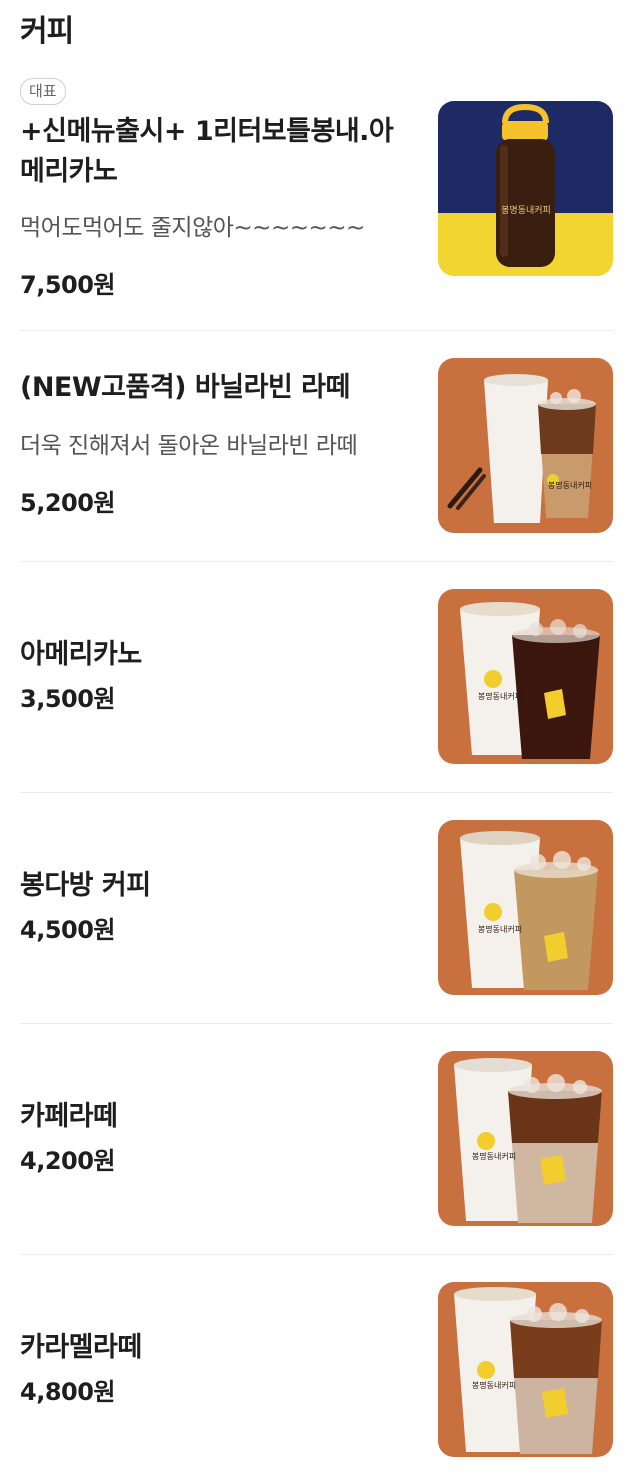  Describe the element at coordinates (68, 1161) in the screenshot. I see `menu-item-price: 4,200원` at that location.